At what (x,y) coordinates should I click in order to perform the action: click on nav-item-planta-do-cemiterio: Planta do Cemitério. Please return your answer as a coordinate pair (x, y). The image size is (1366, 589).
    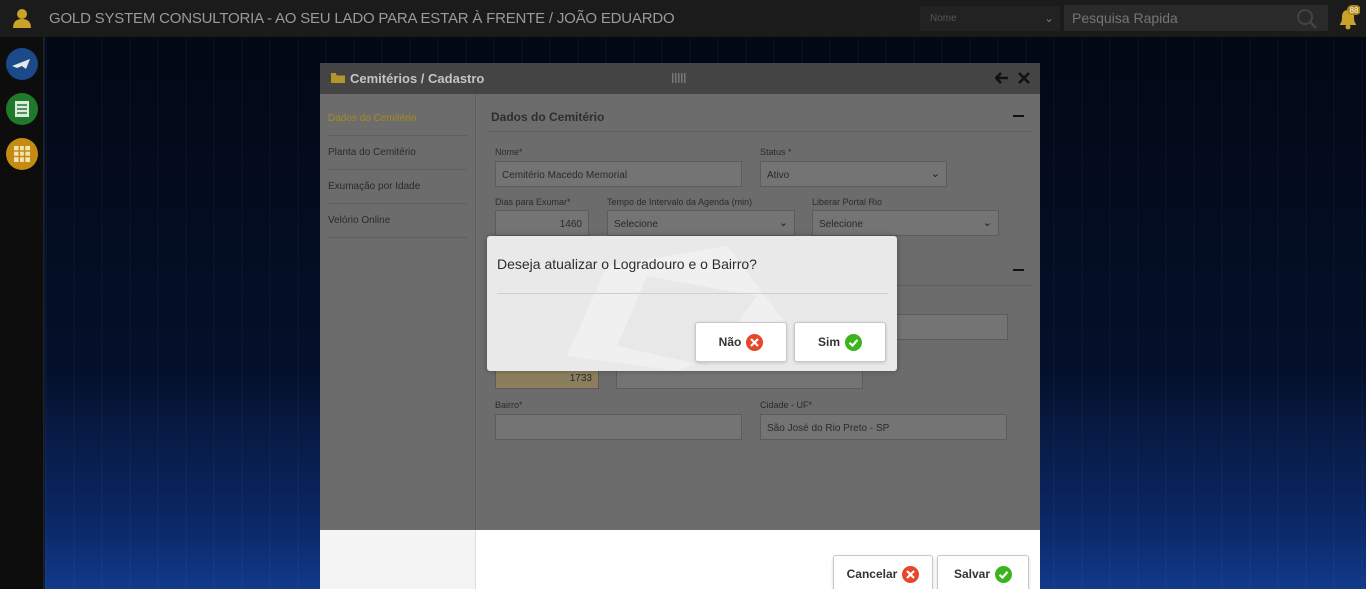
    Looking at the image, I should click on (398, 153).